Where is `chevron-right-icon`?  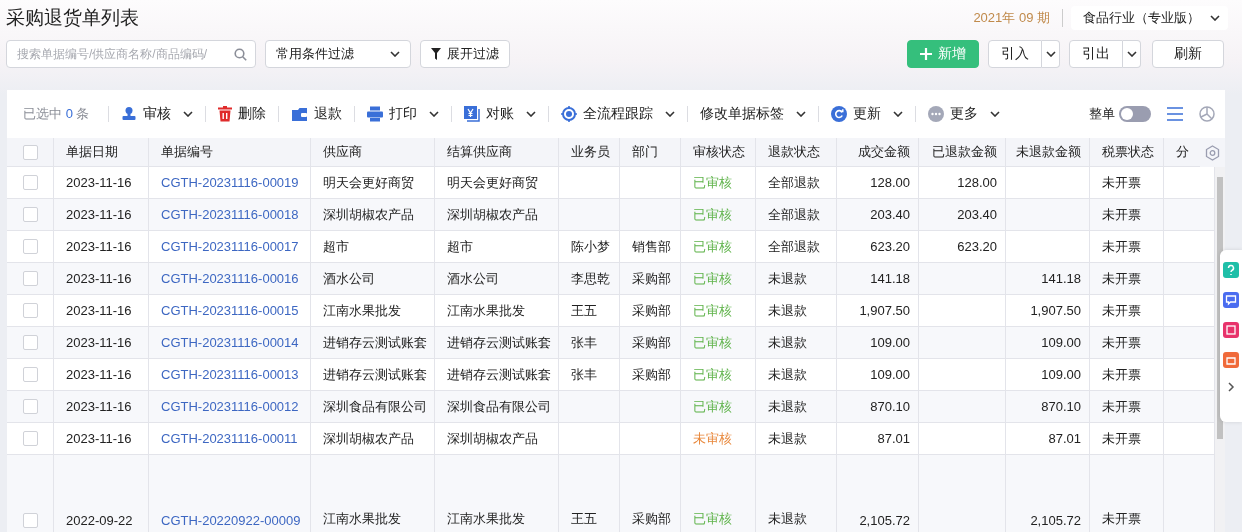
chevron-right-icon is located at coordinates (1231, 387).